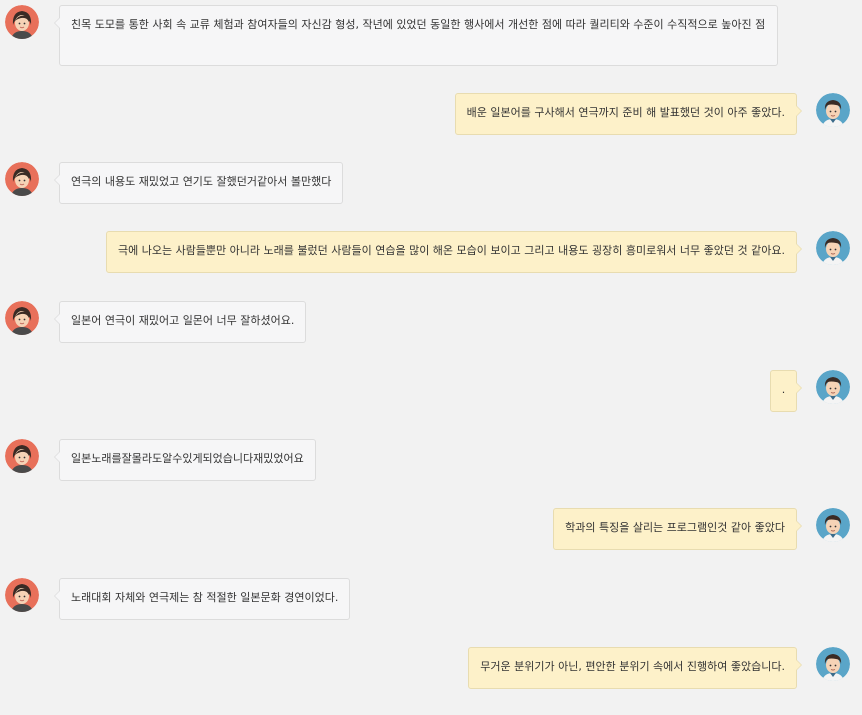 The width and height of the screenshot is (862, 715). I want to click on message-text: ., so click(783, 389).